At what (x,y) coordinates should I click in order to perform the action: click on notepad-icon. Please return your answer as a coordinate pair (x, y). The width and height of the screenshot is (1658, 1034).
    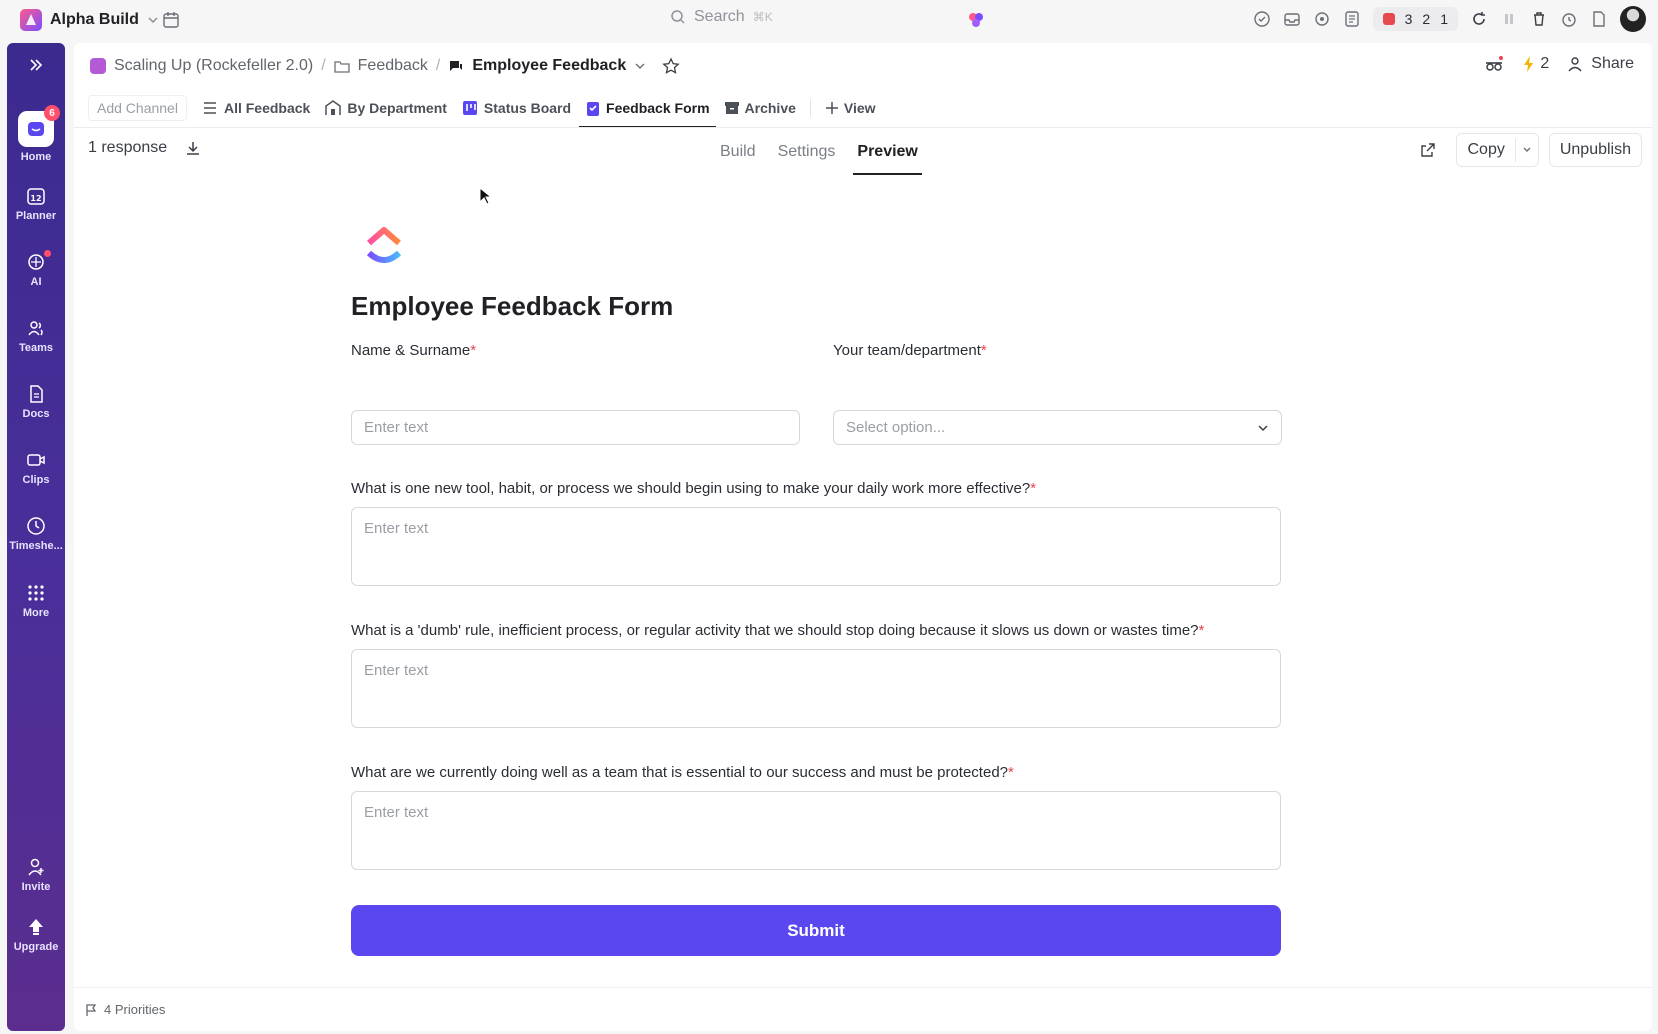
    Looking at the image, I should click on (1352, 19).